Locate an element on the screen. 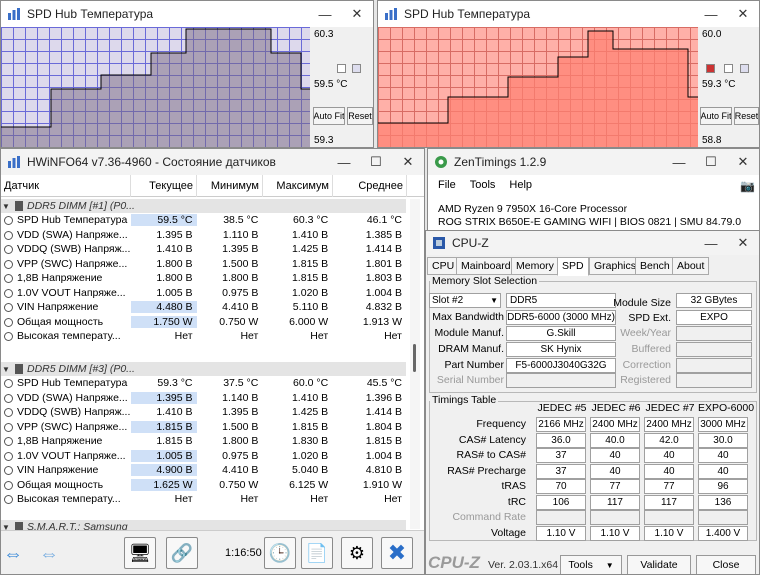 The height and width of the screenshot is (575, 760). value-module-size: 32 GBytes is located at coordinates (714, 300).